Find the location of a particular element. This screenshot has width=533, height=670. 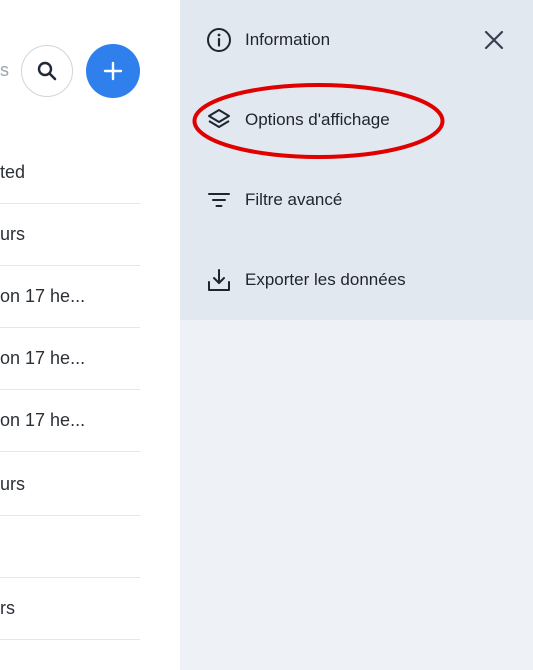

search-button is located at coordinates (47, 71).